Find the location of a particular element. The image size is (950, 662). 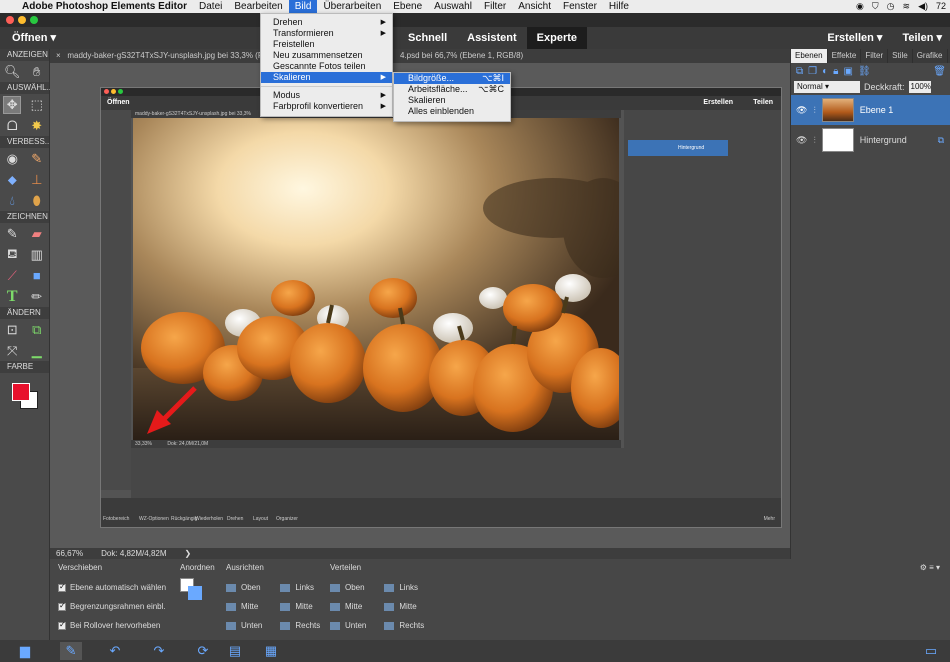

menu-fenster: Fenster is located at coordinates (580, 6).